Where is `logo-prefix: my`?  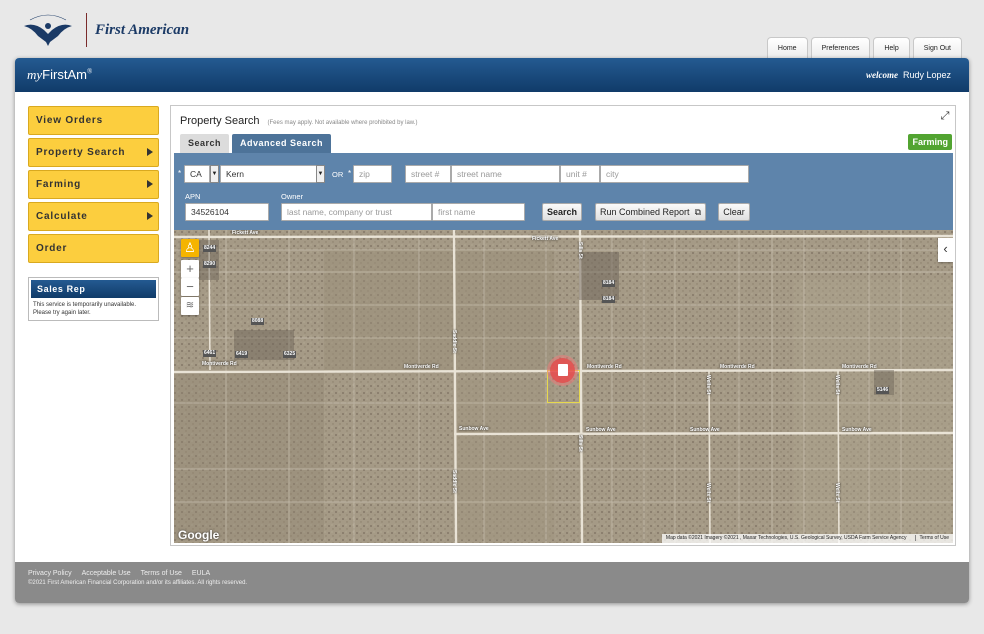
logo-prefix: my is located at coordinates (35, 74).